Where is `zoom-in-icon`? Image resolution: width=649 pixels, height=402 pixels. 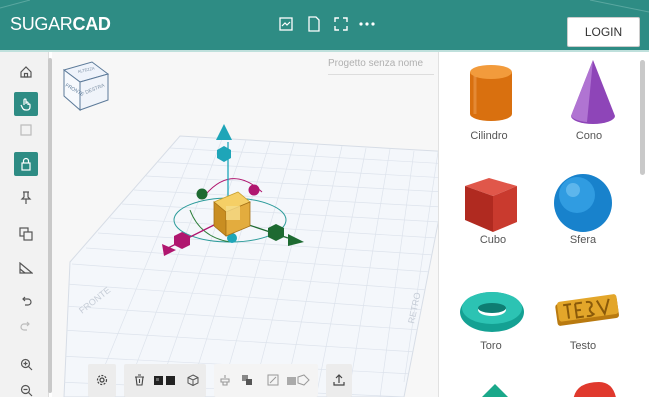 zoom-in-icon is located at coordinates (26, 364).